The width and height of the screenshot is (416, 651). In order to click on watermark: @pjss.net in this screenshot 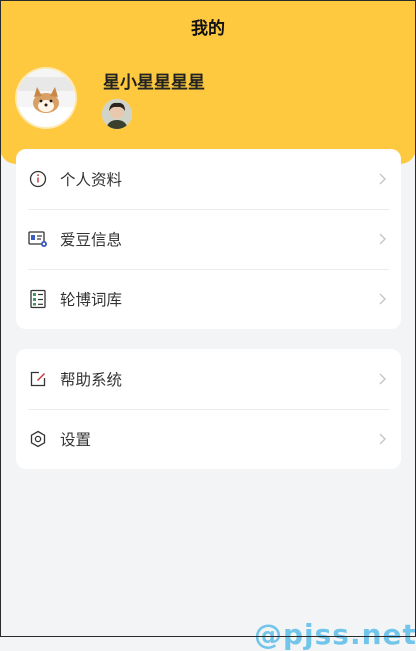, I will do `click(335, 634)`.